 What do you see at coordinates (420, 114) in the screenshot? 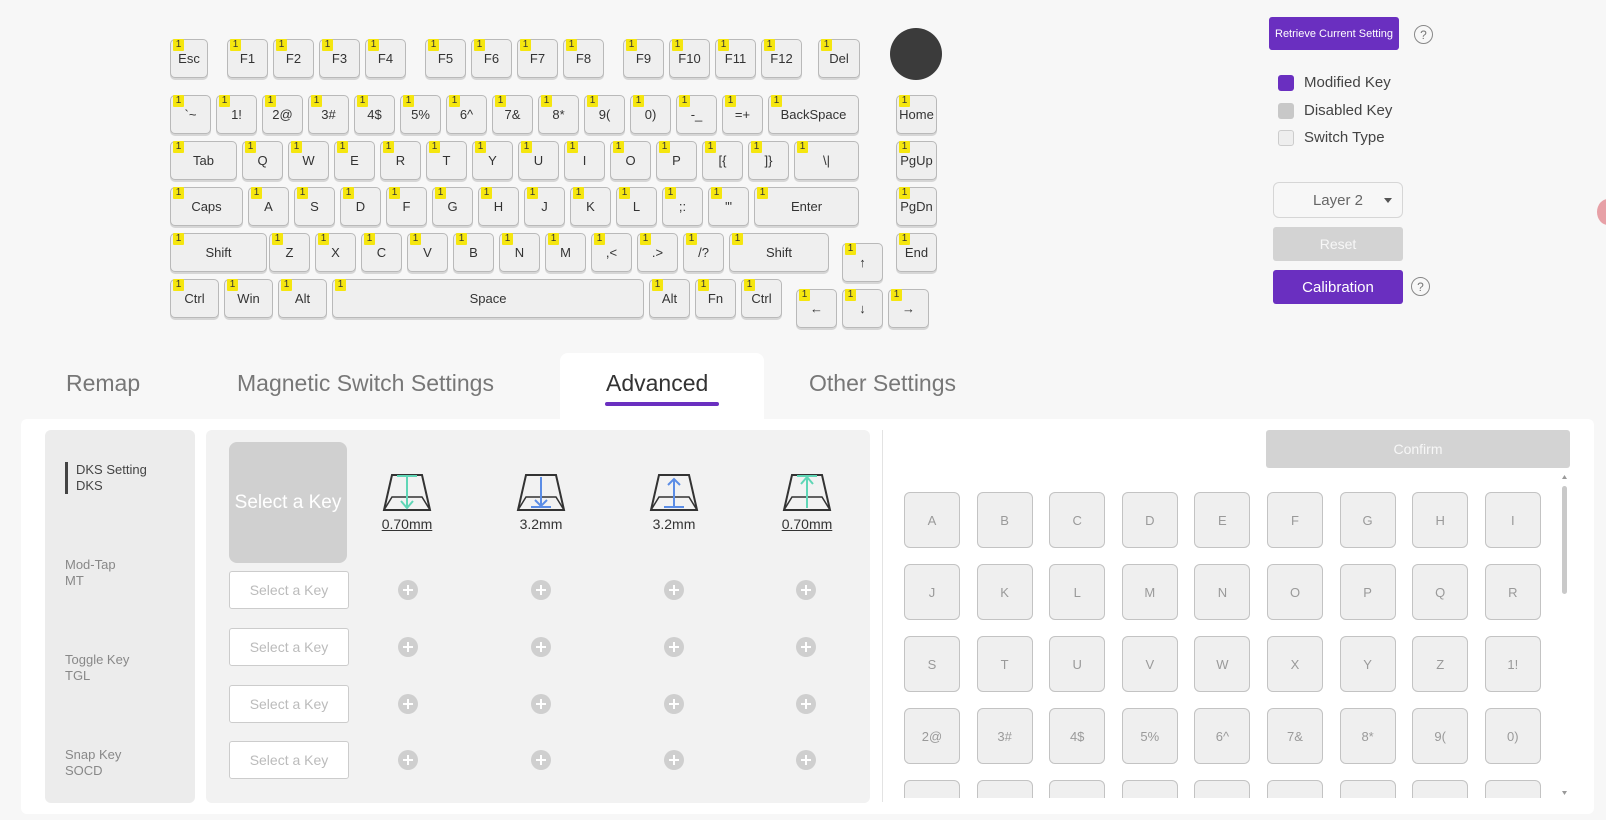
I see `key-5: 1 5%` at bounding box center [420, 114].